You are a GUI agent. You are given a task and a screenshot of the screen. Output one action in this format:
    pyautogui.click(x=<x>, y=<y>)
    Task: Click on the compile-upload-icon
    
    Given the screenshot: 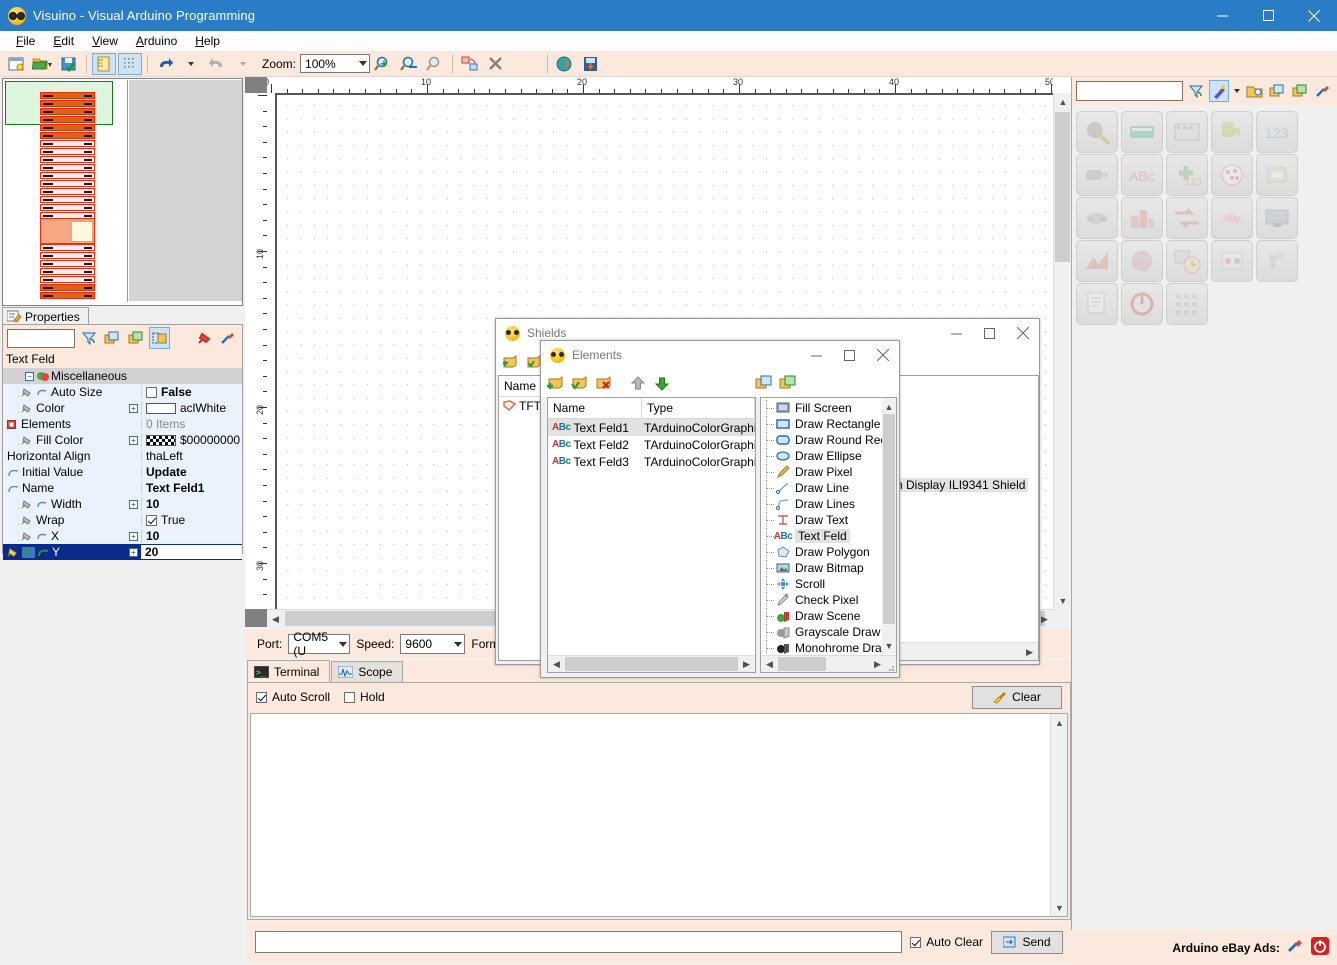 What is the action you would take?
    pyautogui.click(x=565, y=64)
    